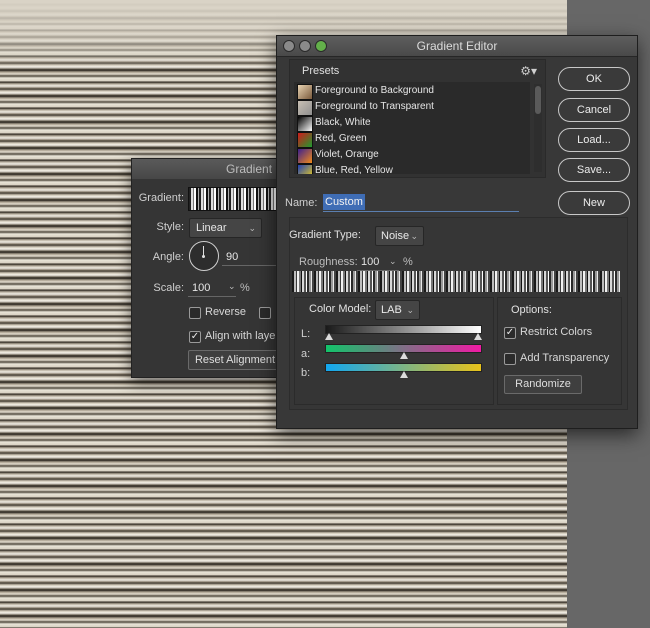 Image resolution: width=650 pixels, height=628 pixels. What do you see at coordinates (306, 373) in the screenshot?
I see `channel-b-label: b:` at bounding box center [306, 373].